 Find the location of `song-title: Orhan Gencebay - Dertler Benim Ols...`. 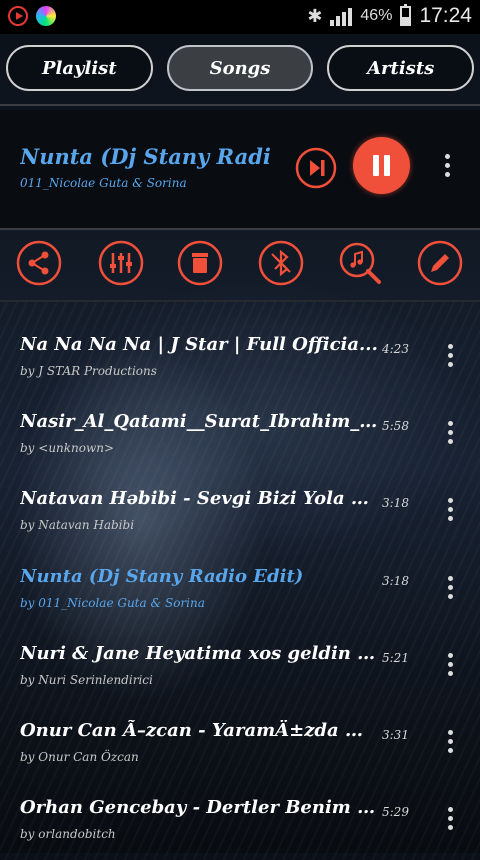

song-title: Orhan Gencebay - Dertler Benim Ols... is located at coordinates (199, 807).